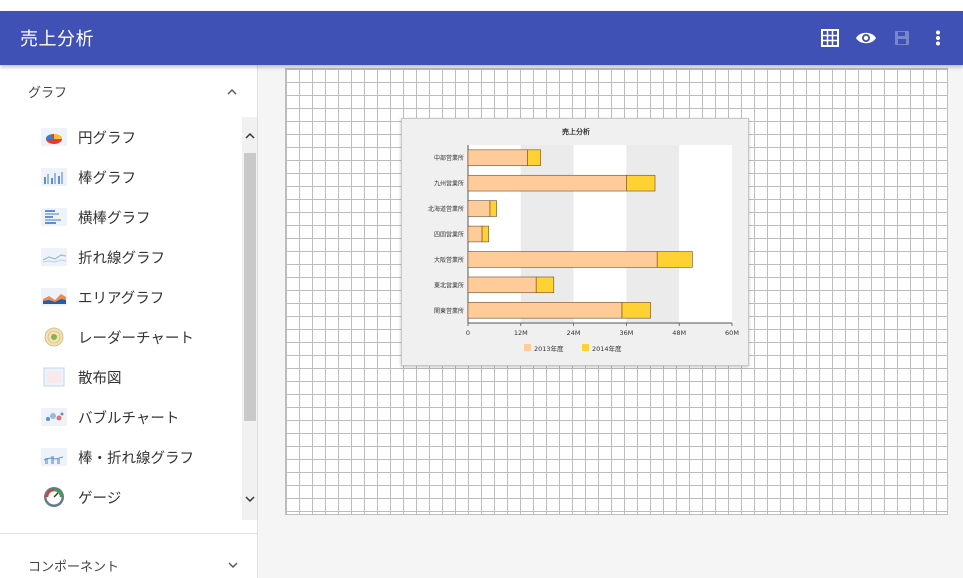 The width and height of the screenshot is (963, 578). What do you see at coordinates (902, 38) in the screenshot?
I see `save-icon` at bounding box center [902, 38].